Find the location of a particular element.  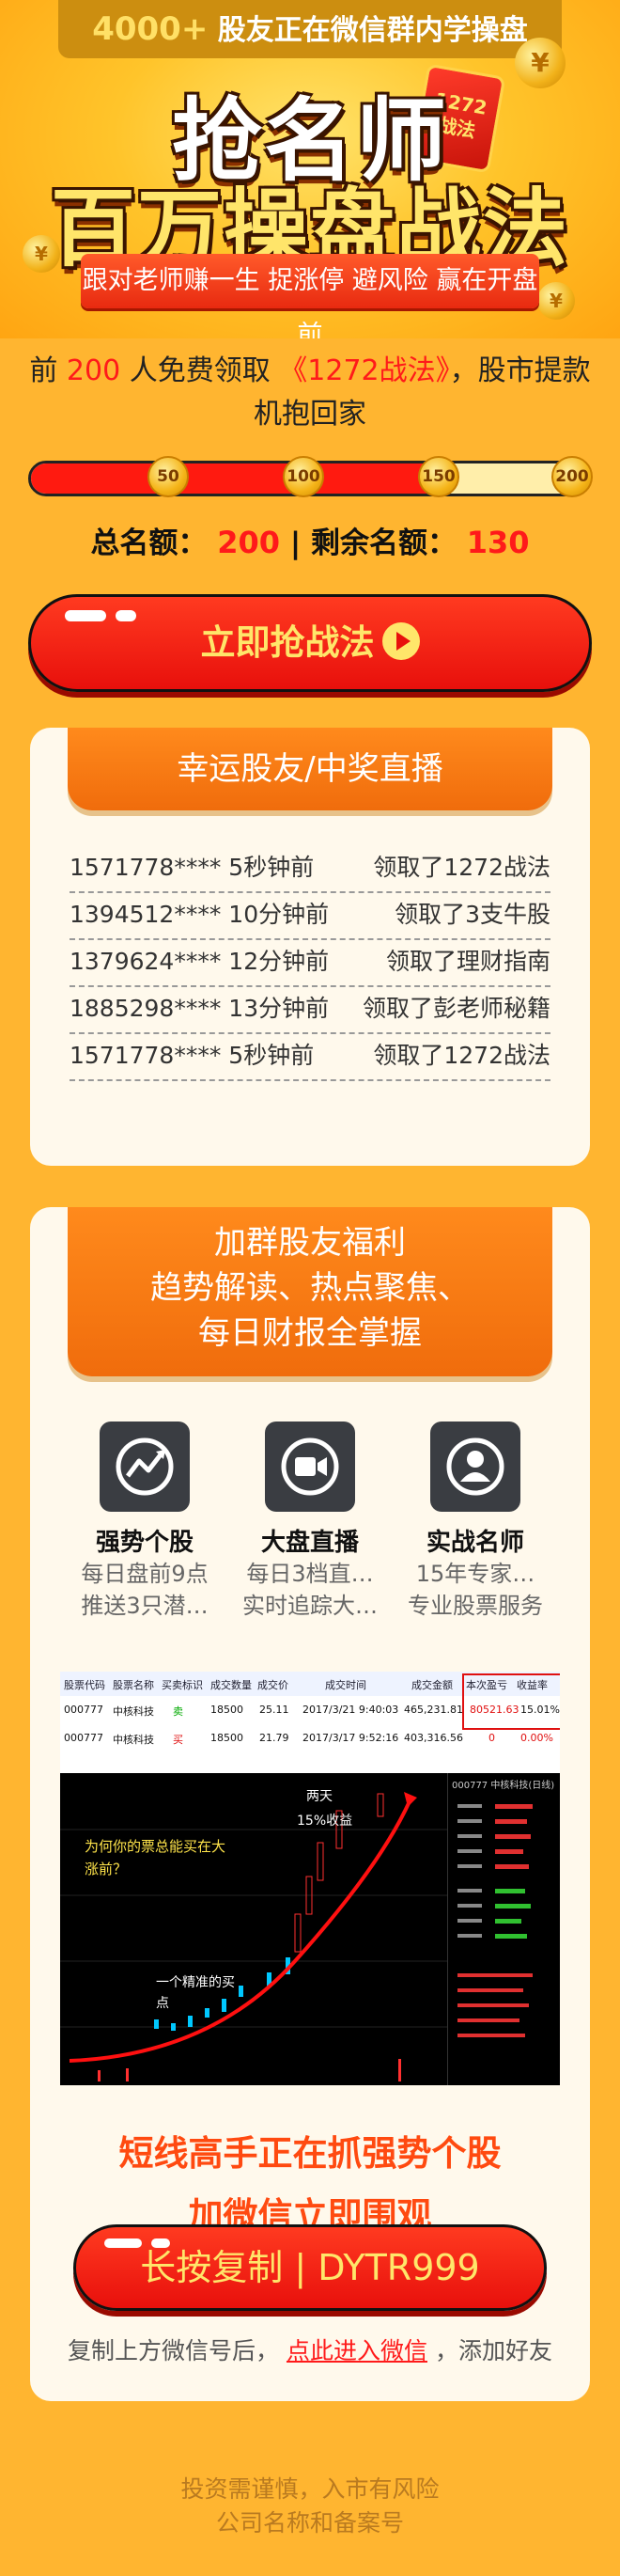

quota-counts: 总名额： 200 | 剩余名额： 130 is located at coordinates (310, 540).